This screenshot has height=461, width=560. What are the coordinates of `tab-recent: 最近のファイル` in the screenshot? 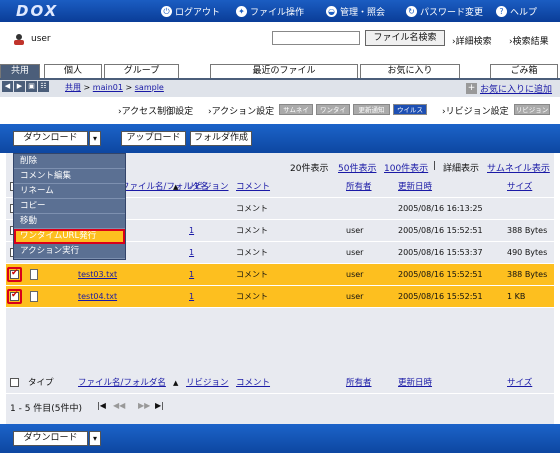 It's located at (284, 71).